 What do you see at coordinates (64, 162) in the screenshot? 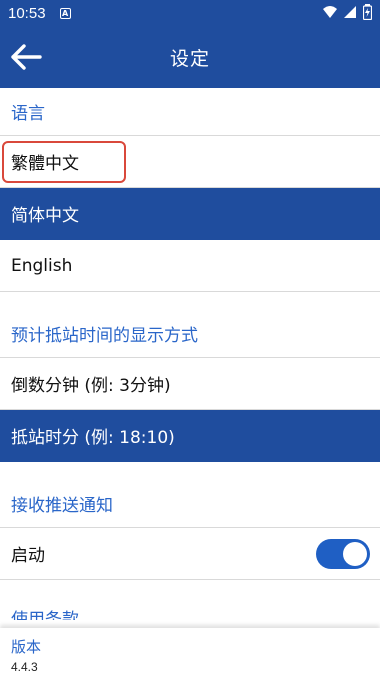
I see `highlight-box` at bounding box center [64, 162].